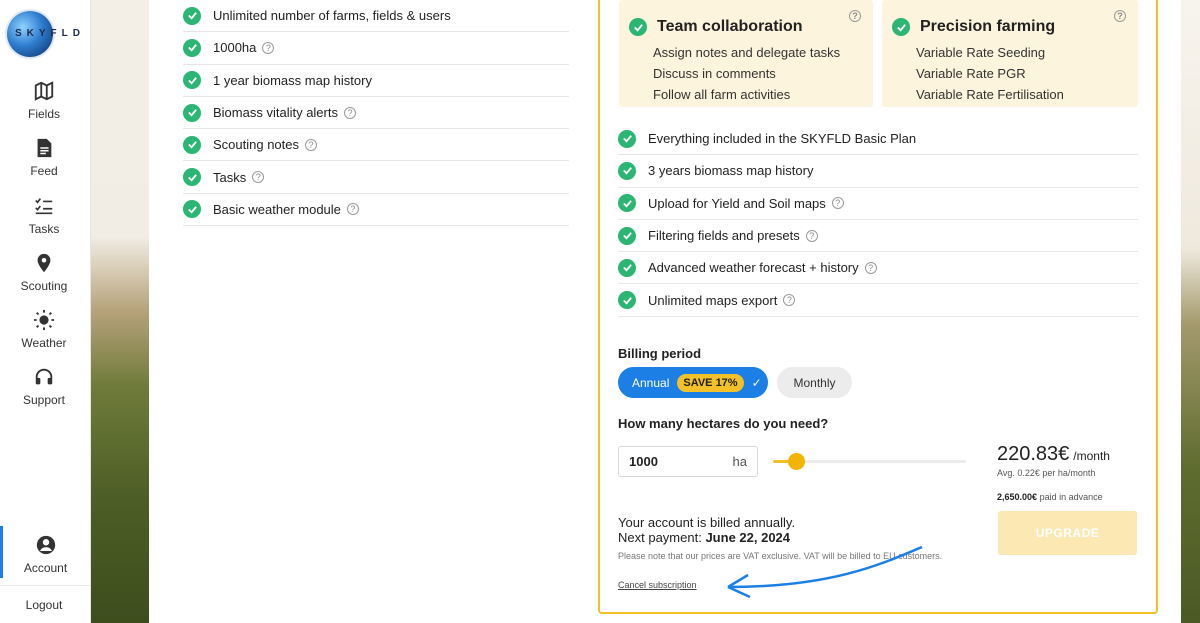 Image resolution: width=1200 pixels, height=623 pixels. Describe the element at coordinates (878, 204) in the screenshot. I see `list-item: Upload for Yield and Soil maps ?` at that location.